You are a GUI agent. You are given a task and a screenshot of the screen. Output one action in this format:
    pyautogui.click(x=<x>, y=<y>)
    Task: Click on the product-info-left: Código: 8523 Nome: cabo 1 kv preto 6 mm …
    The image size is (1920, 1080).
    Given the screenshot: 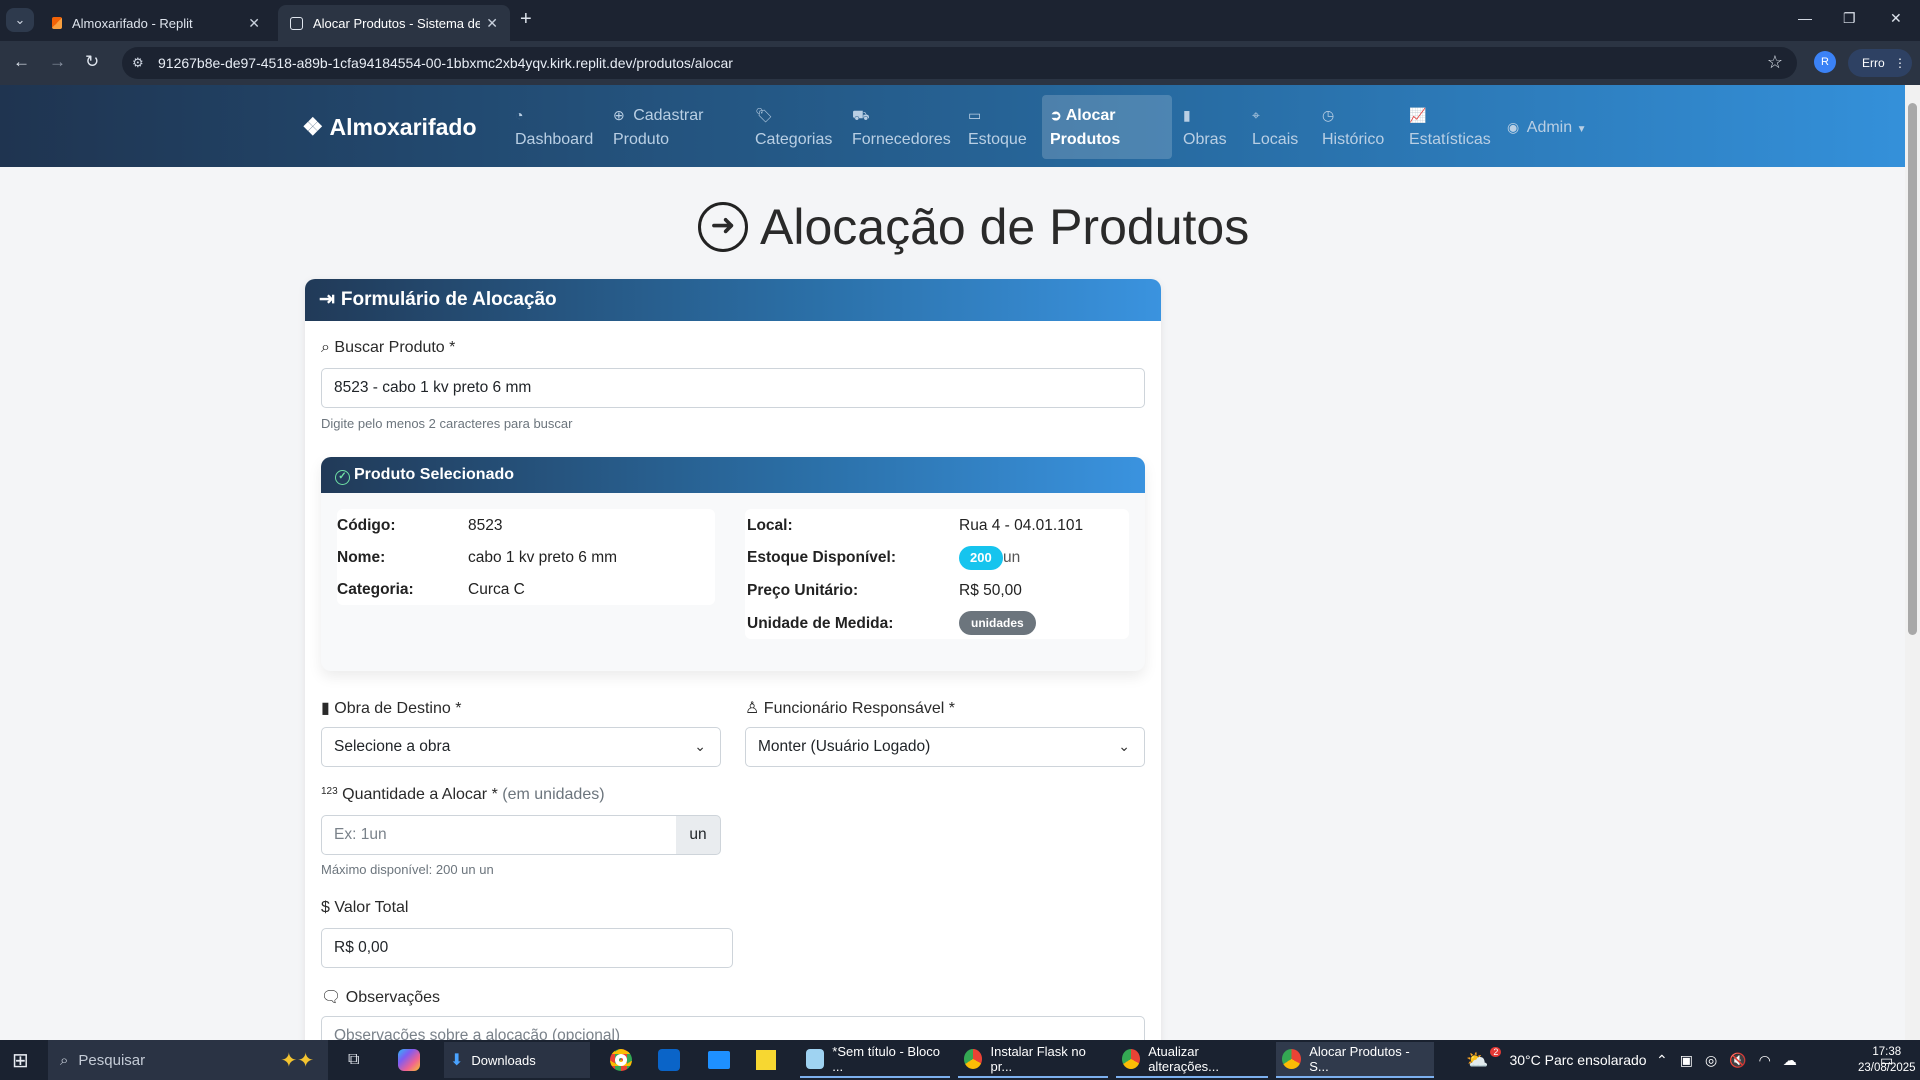 What is the action you would take?
    pyautogui.click(x=526, y=557)
    